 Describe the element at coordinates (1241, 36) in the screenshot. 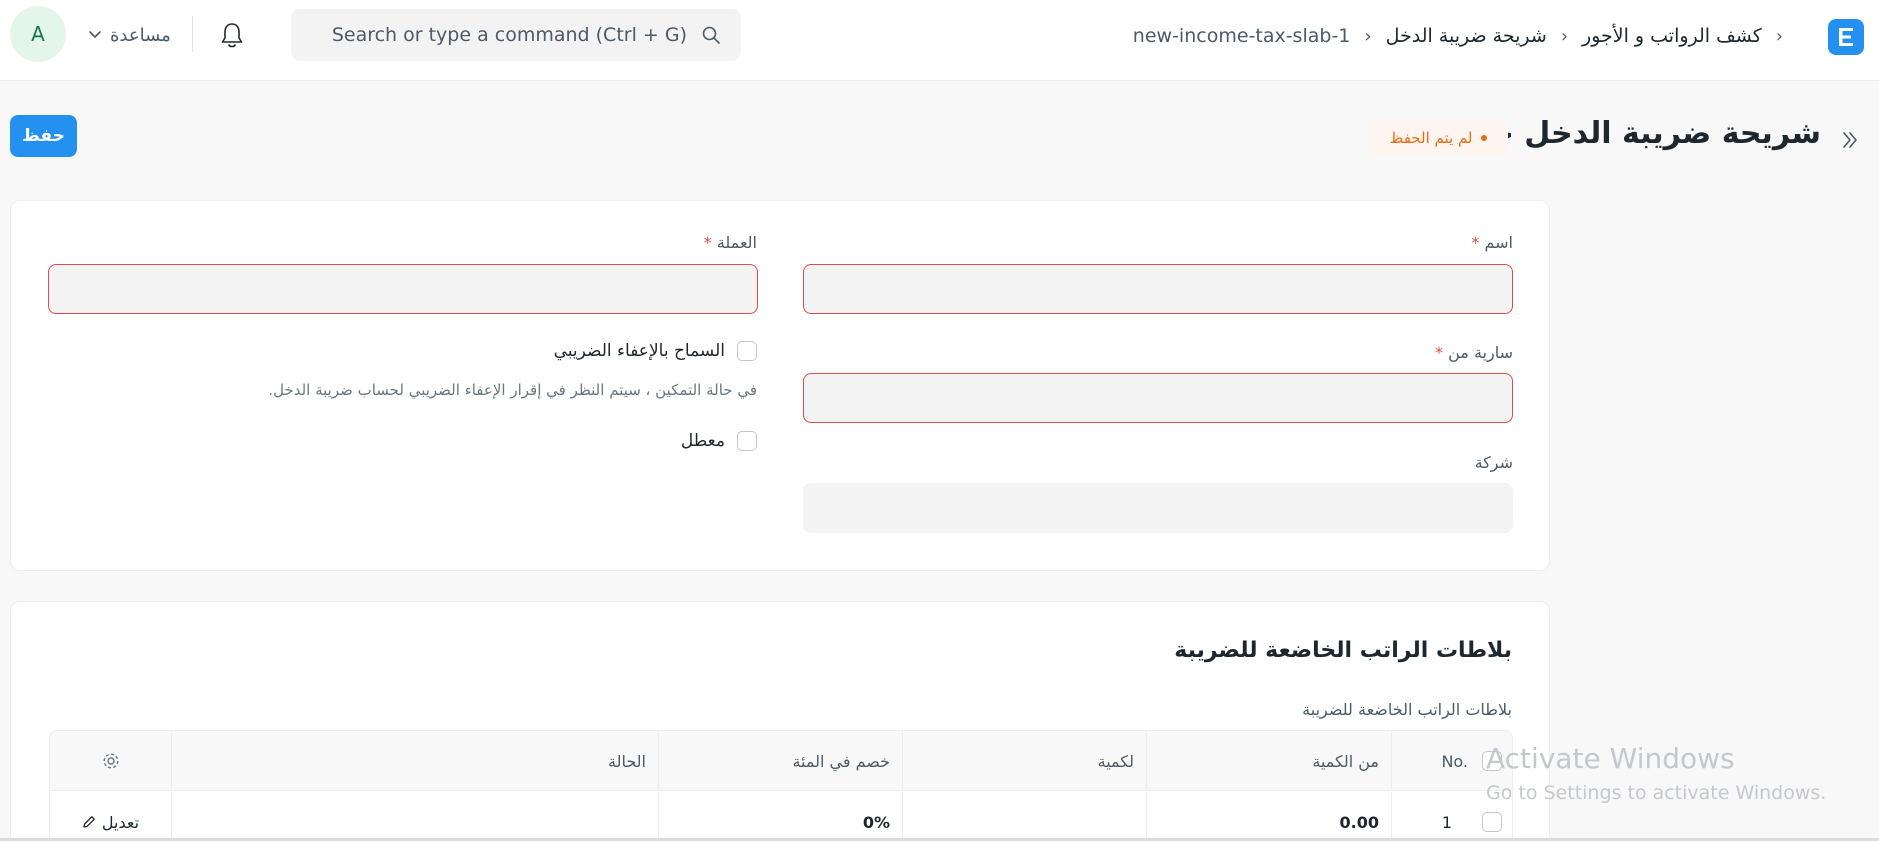

I see `breadcrumb-item-current: new-income-tax-slab-1` at that location.